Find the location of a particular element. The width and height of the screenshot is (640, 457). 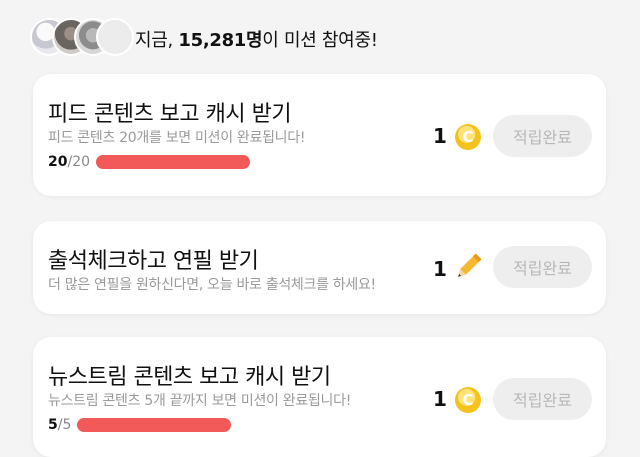

mission-description: 더 많은 연필을 원하신다면, 오늘 바로 출석체크를 하세요! is located at coordinates (212, 285).